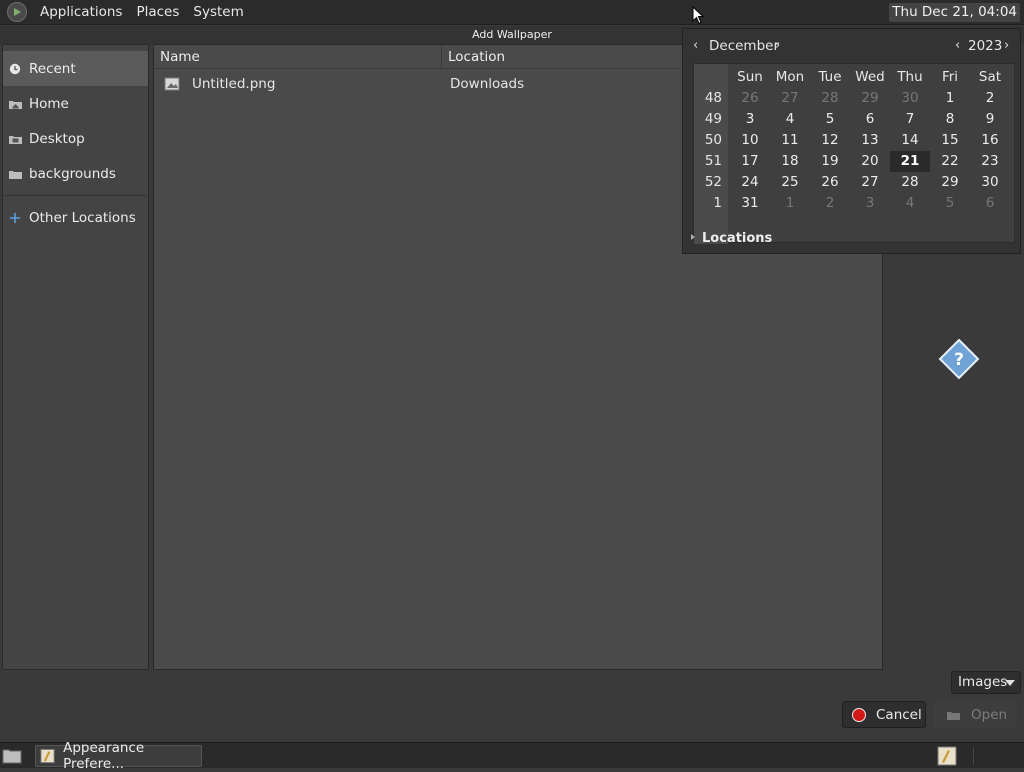  Describe the element at coordinates (950, 119) in the screenshot. I see `calendar-day: 8` at that location.